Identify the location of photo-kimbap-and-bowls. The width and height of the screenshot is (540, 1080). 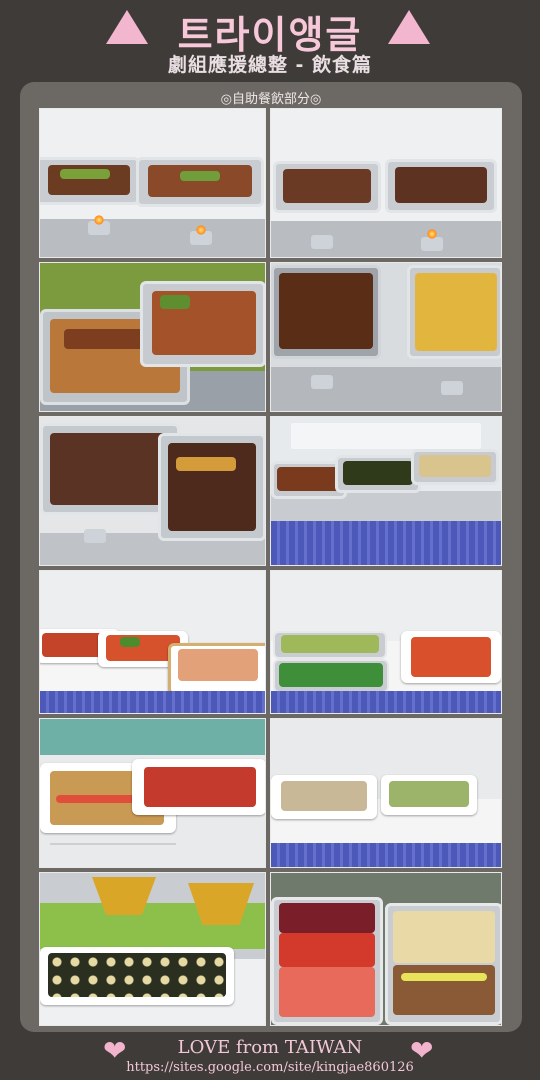
(152, 949).